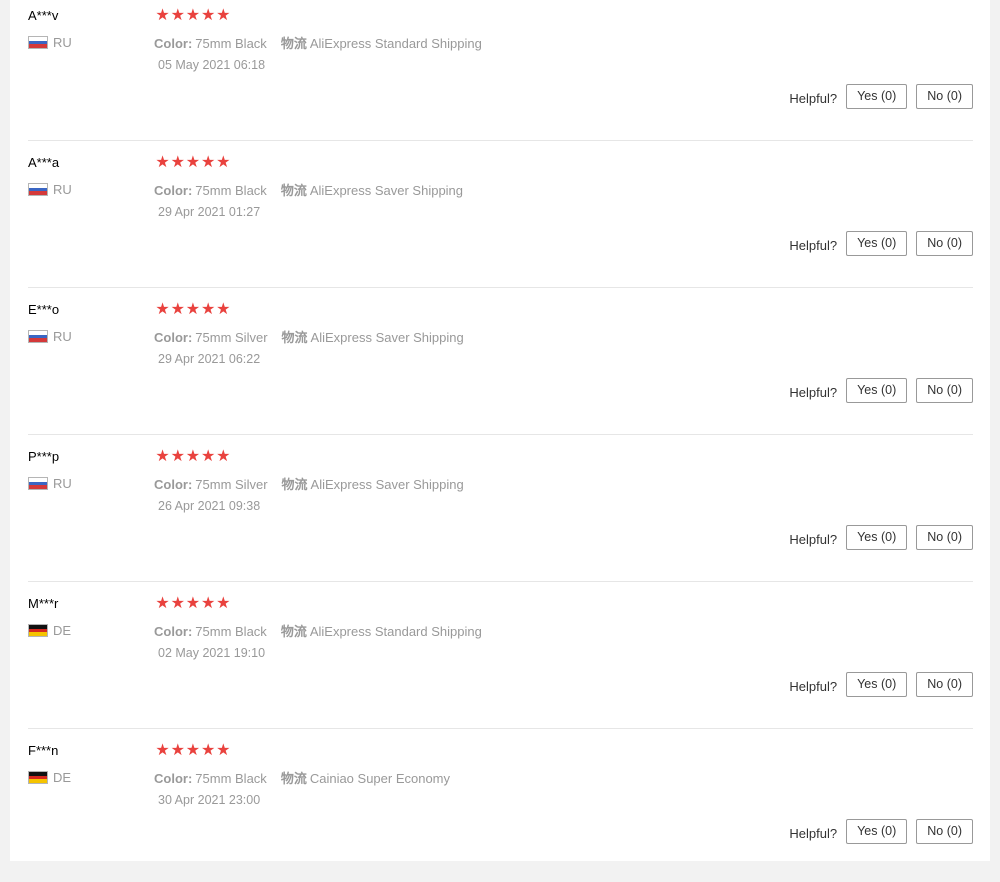 The image size is (1000, 882). Describe the element at coordinates (44, 309) in the screenshot. I see `reviewer-name: E***o` at that location.